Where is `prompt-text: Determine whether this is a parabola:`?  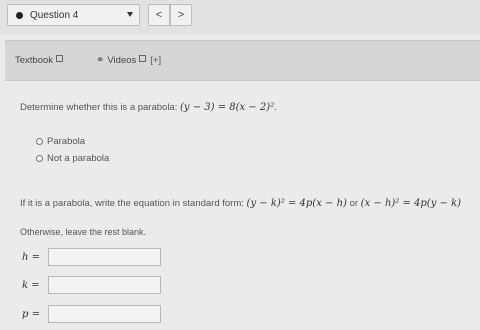 prompt-text: Determine whether this is a parabola: is located at coordinates (99, 107).